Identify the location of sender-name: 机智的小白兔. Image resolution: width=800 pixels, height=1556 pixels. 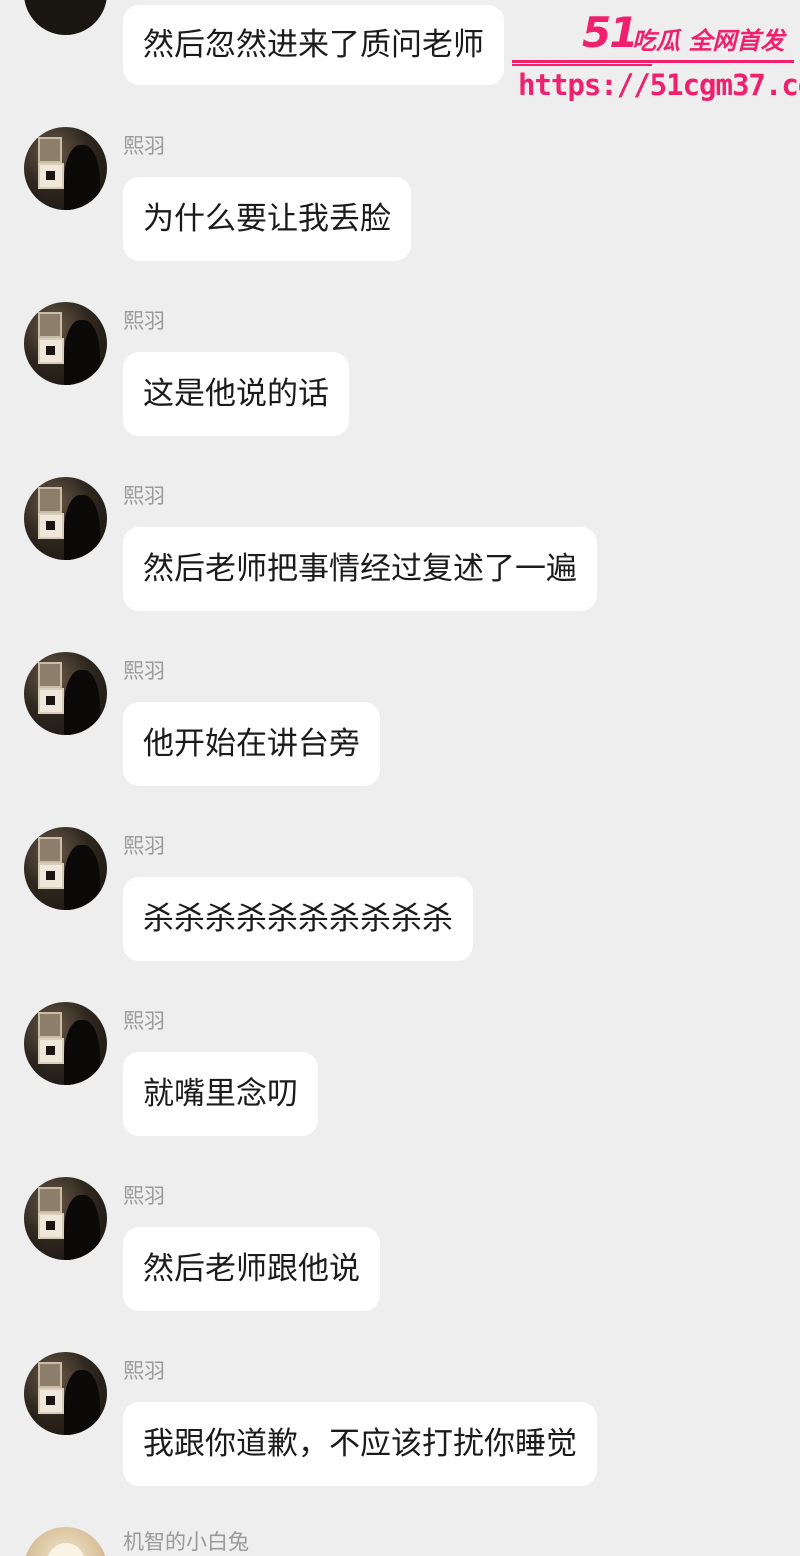
(186, 1542).